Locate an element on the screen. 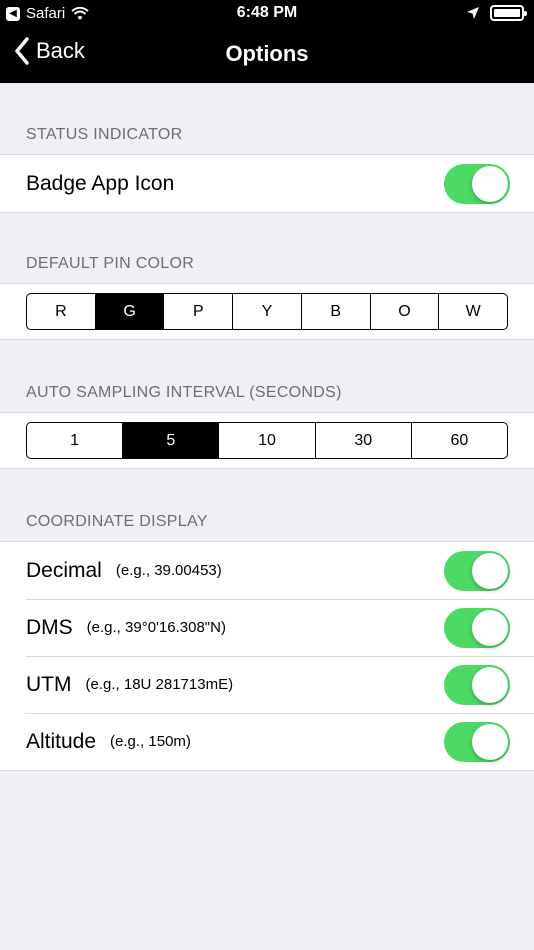 Image resolution: width=534 pixels, height=950 pixels. section-header-coordinate-display: COORDINATE DISPLAY is located at coordinates (117, 521).